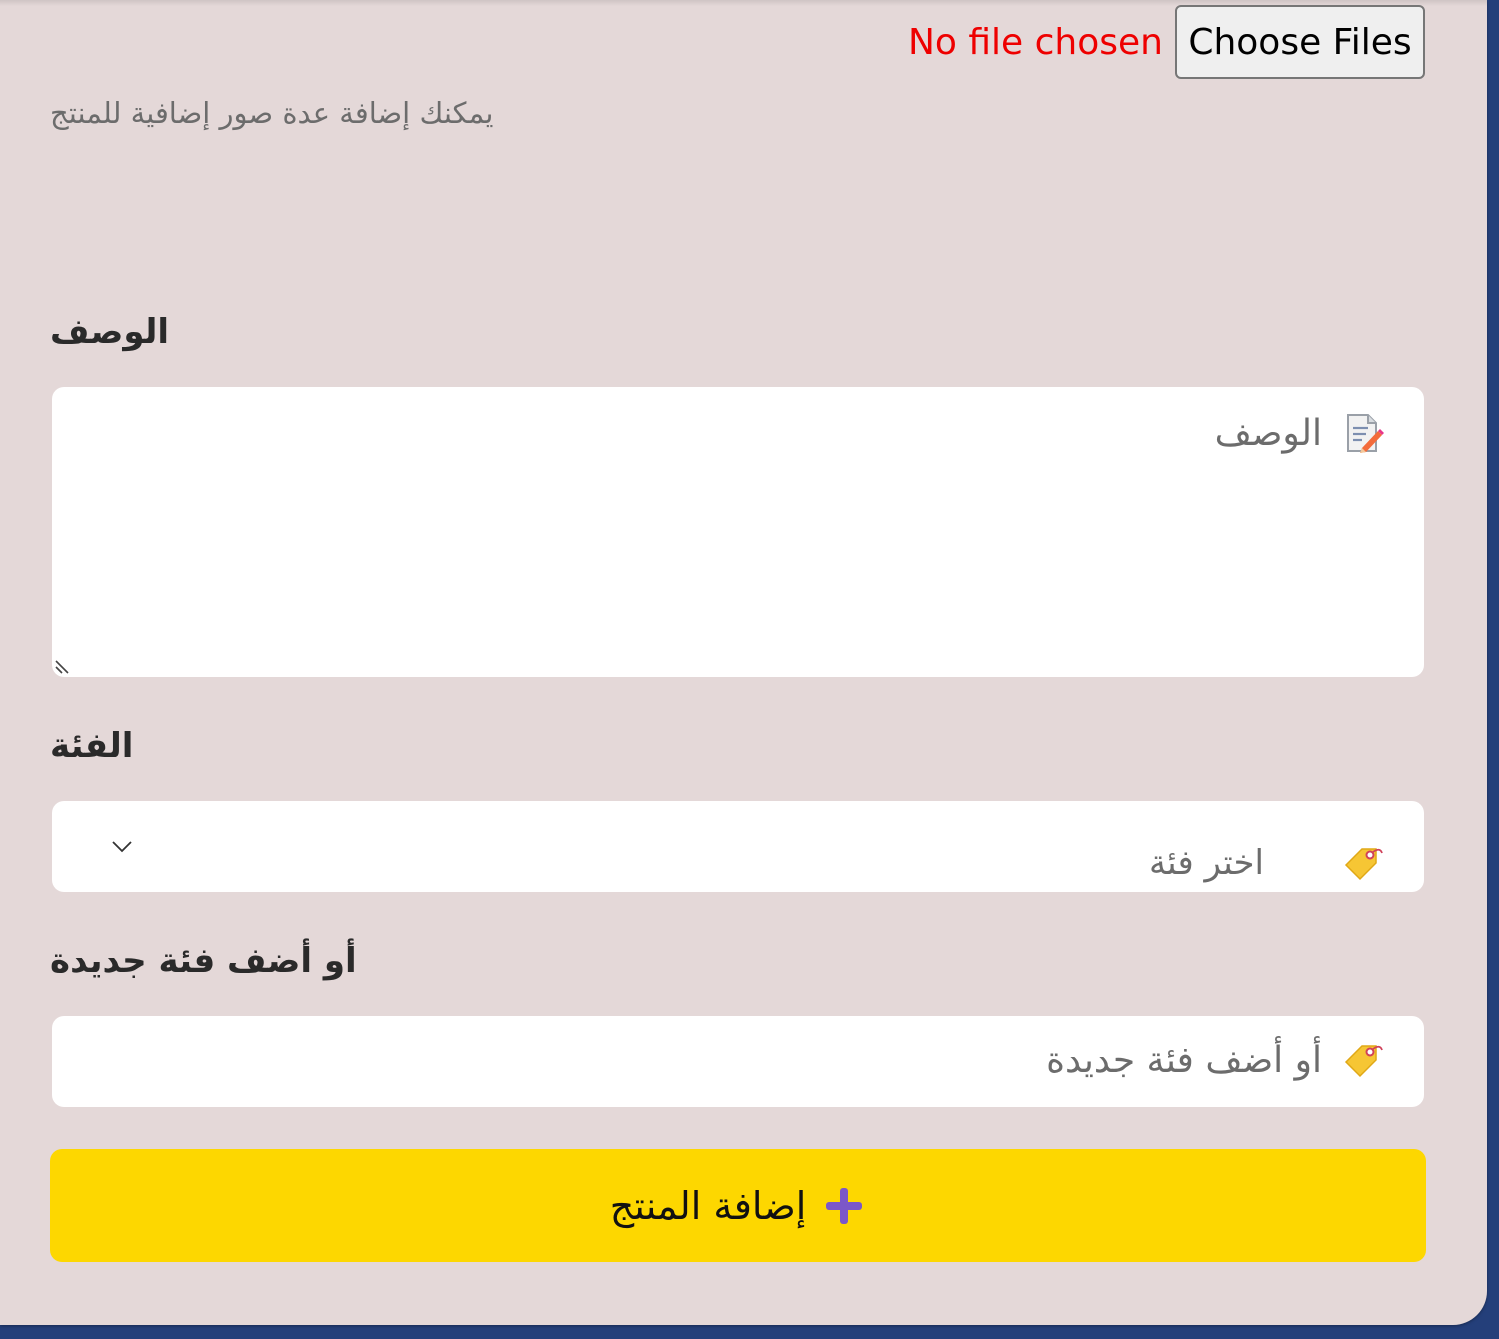 Image resolution: width=1499 pixels, height=1339 pixels. I want to click on choose-files-button: Choose Files, so click(1300, 42).